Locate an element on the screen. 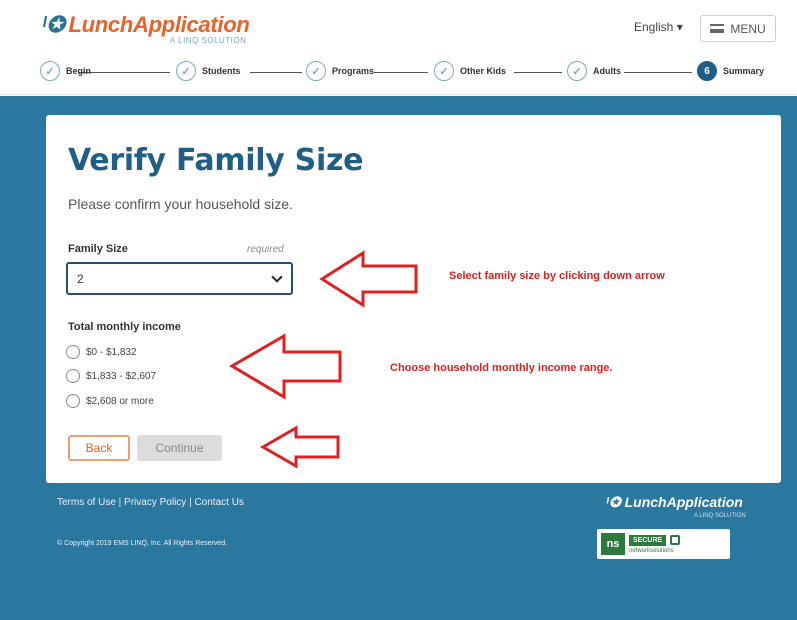  footer-logo: ᴵ✪ LunchApplication is located at coordinates (674, 502).